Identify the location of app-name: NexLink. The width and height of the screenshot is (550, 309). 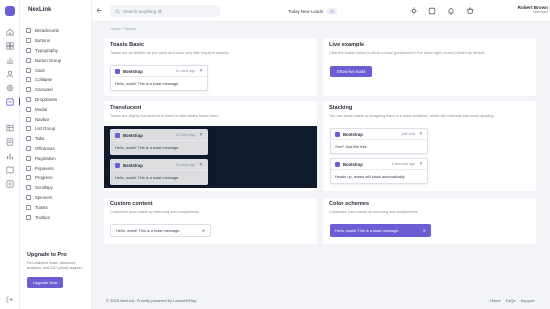
(40, 10).